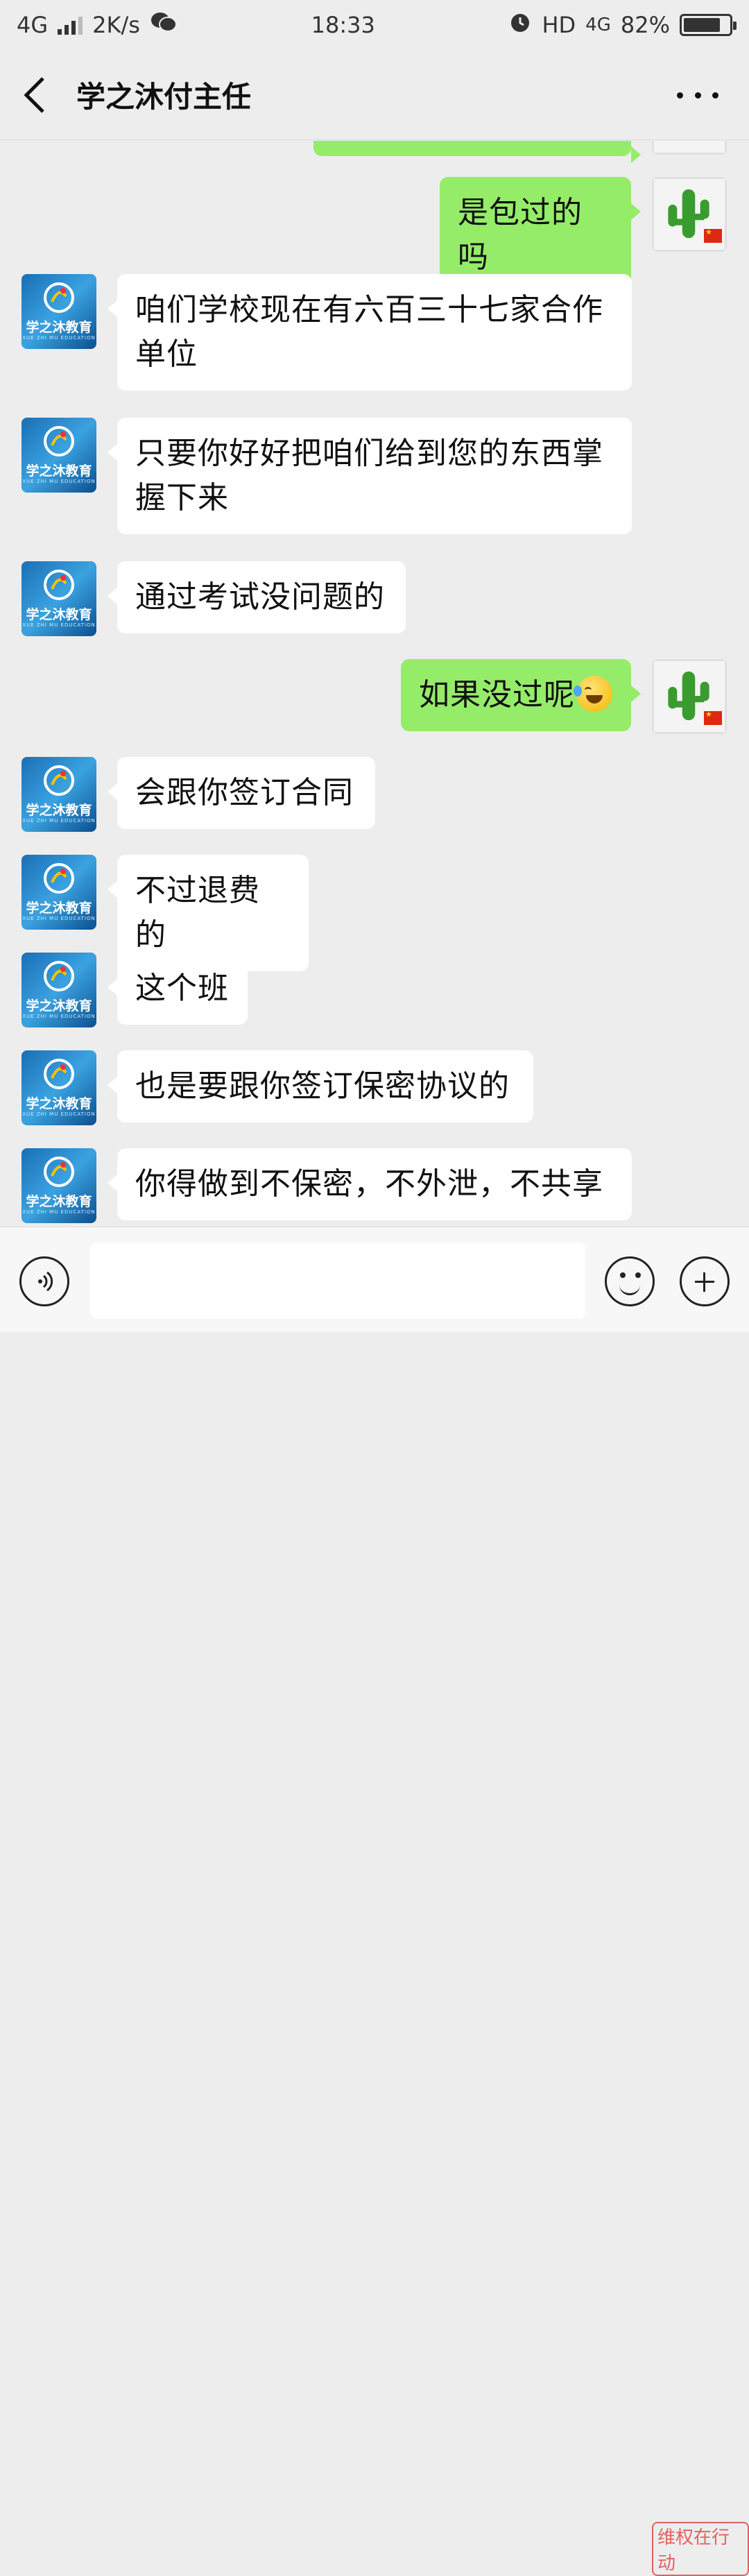 The height and width of the screenshot is (2576, 749). I want to click on message-text: 不过退费的, so click(197, 913).